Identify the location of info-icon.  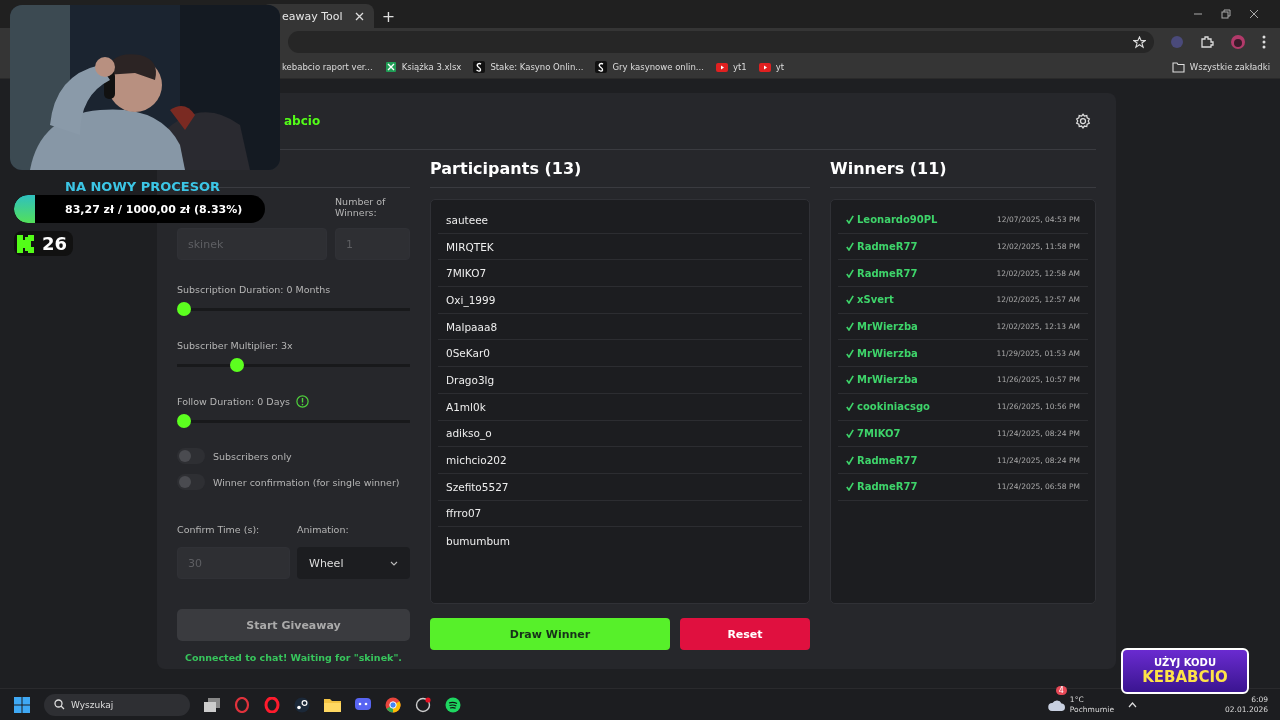
(303, 401).